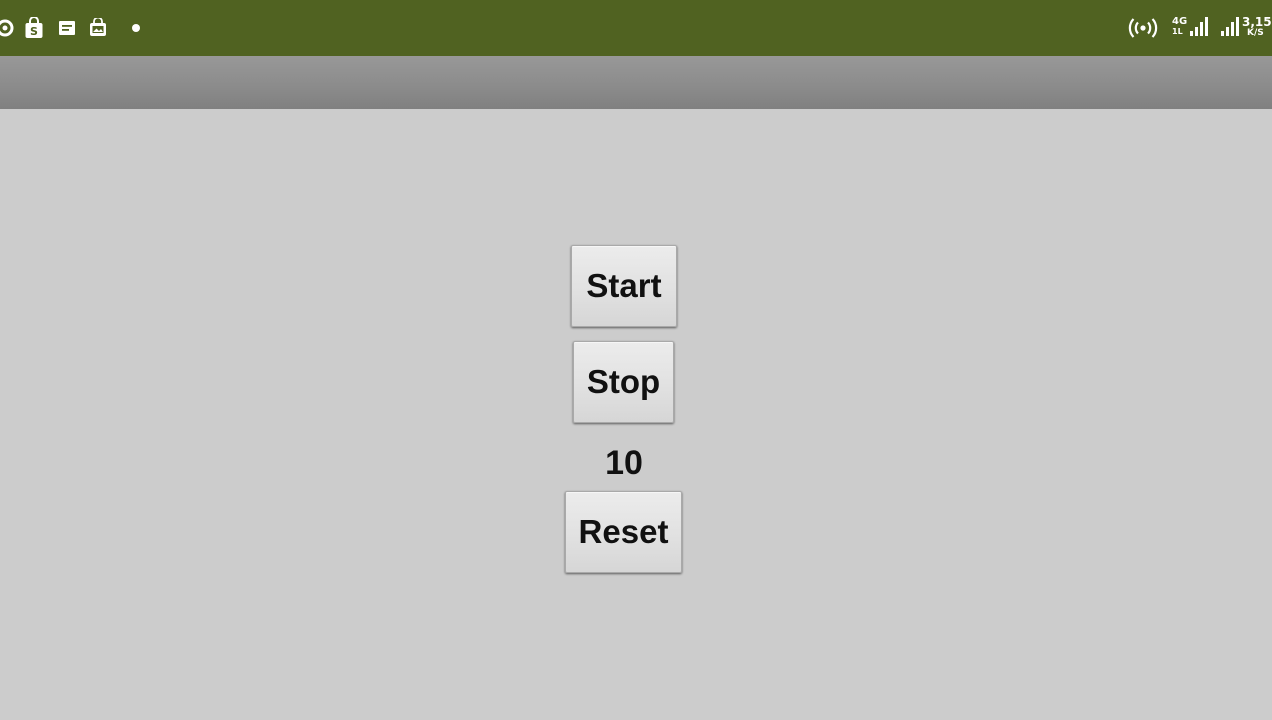 This screenshot has width=1272, height=720. What do you see at coordinates (67, 28) in the screenshot?
I see `message-icon` at bounding box center [67, 28].